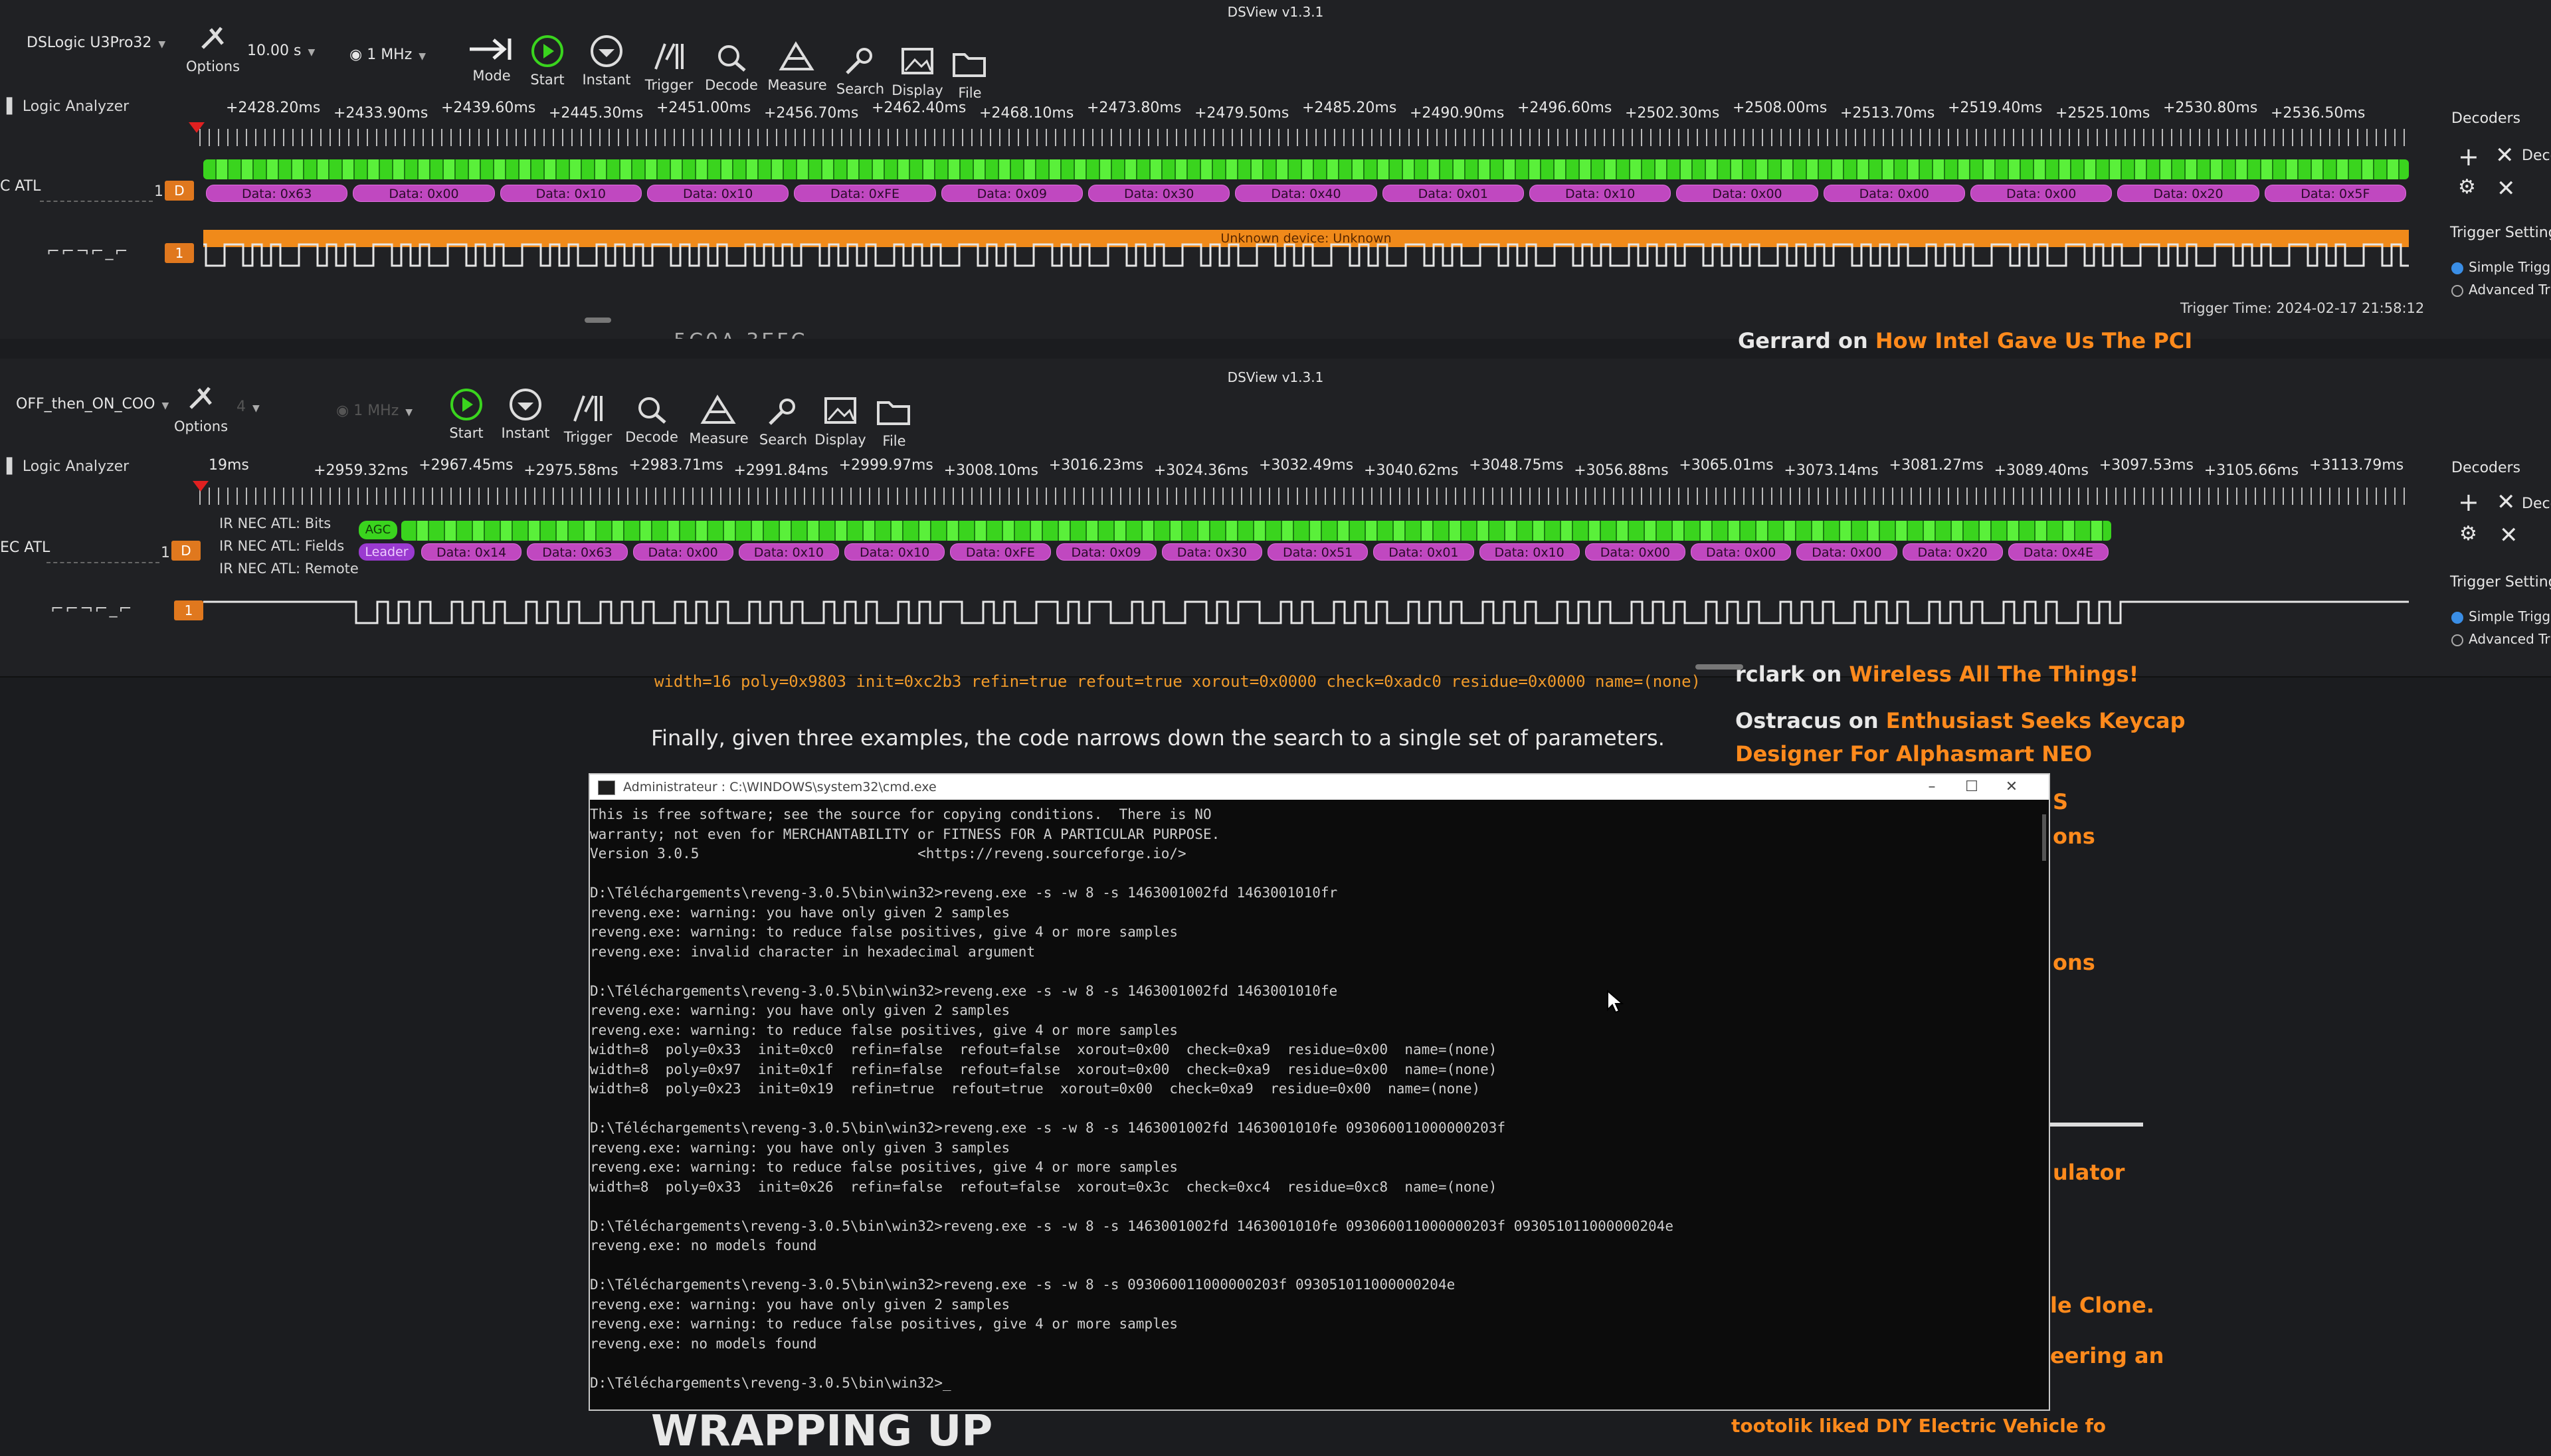  What do you see at coordinates (598, 320) in the screenshot?
I see `horizontal-scrollbar` at bounding box center [598, 320].